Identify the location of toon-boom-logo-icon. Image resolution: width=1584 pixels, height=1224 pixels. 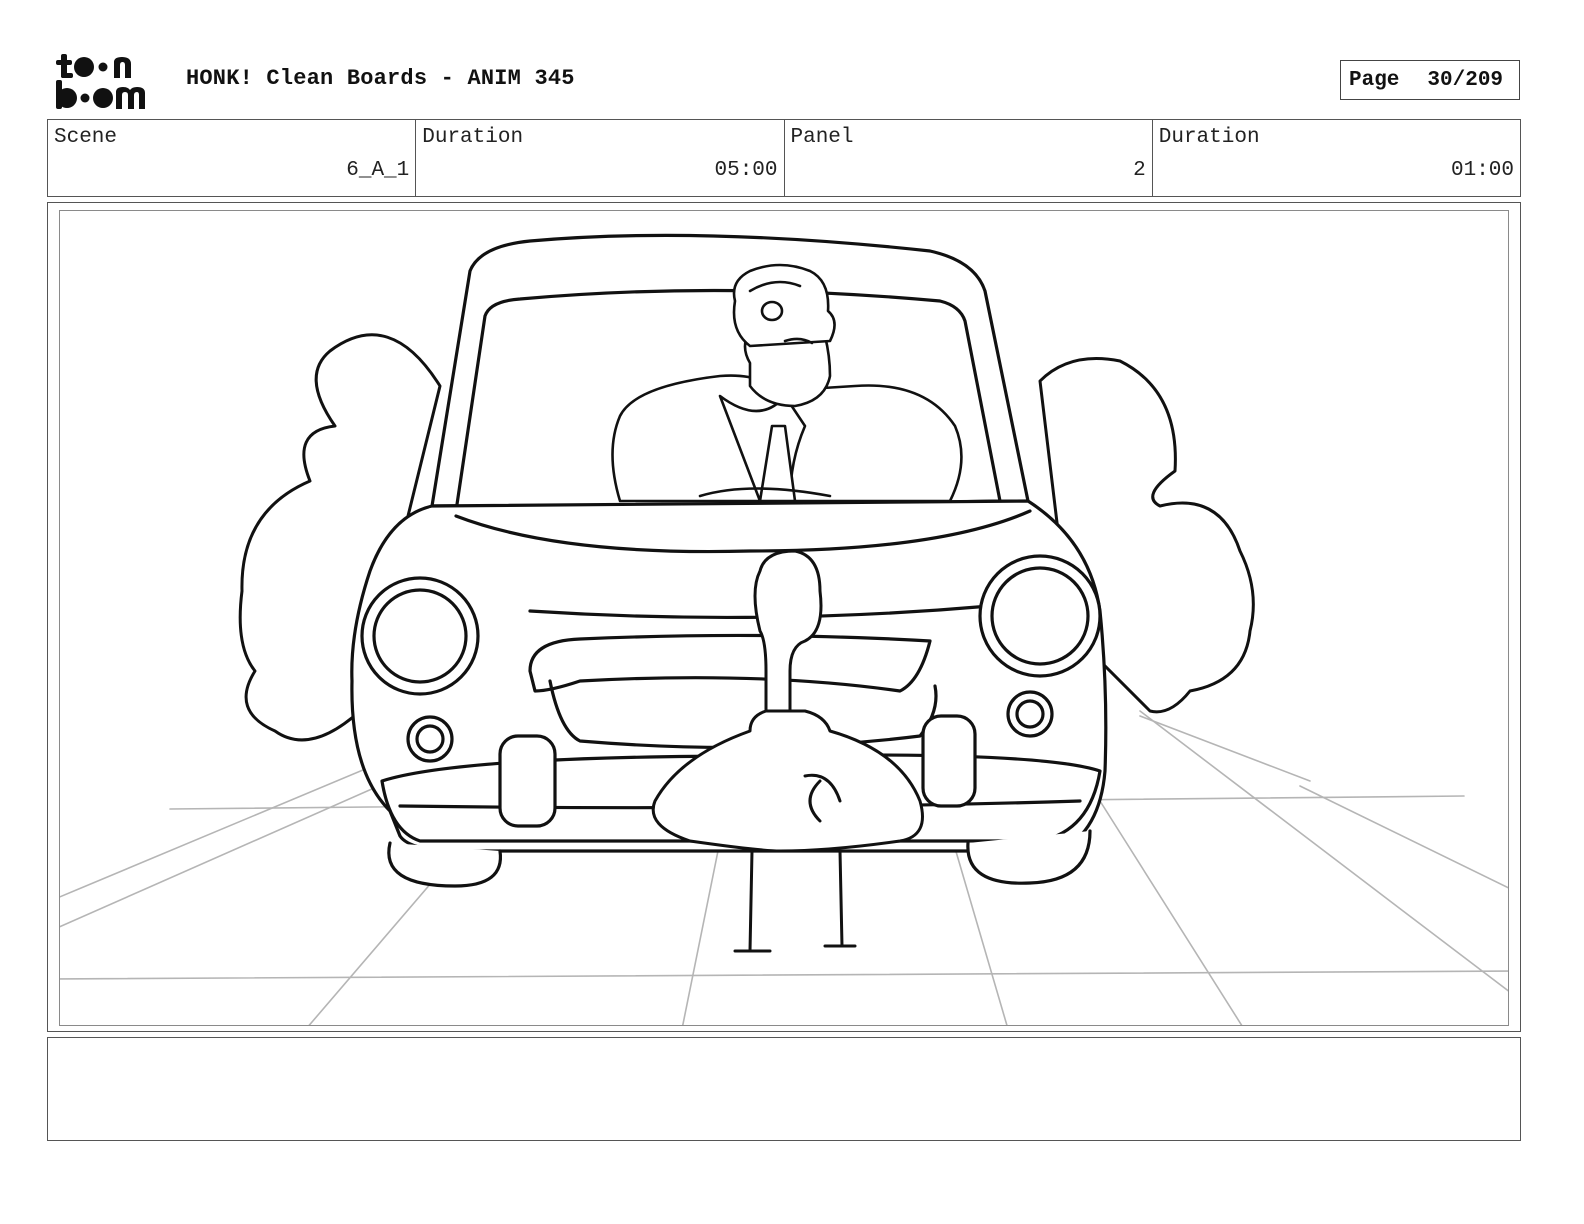
(100, 81).